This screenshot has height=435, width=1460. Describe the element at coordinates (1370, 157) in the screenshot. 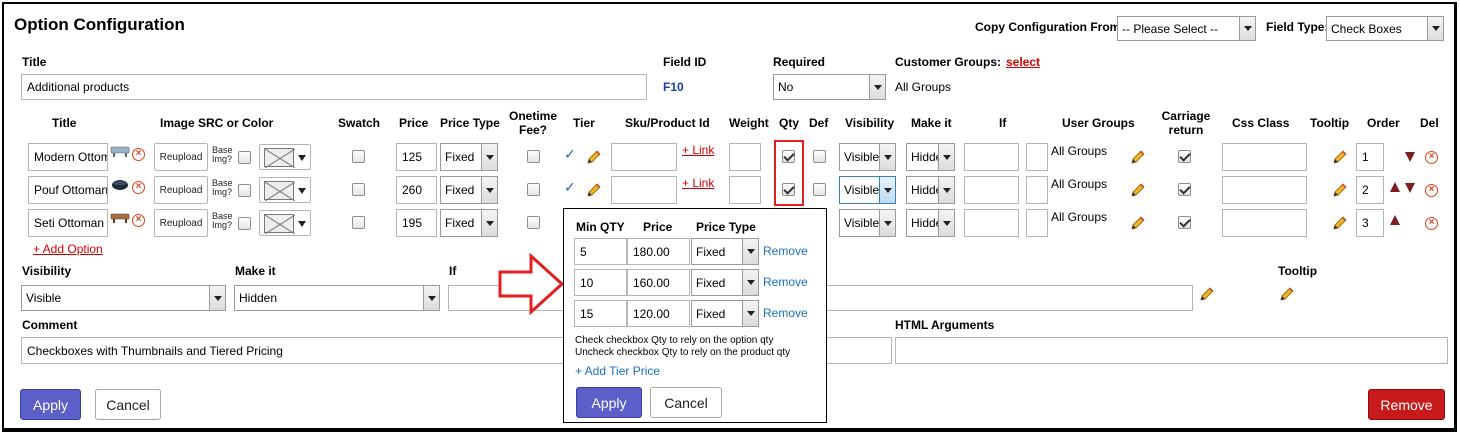

I see `order-input: 1` at that location.